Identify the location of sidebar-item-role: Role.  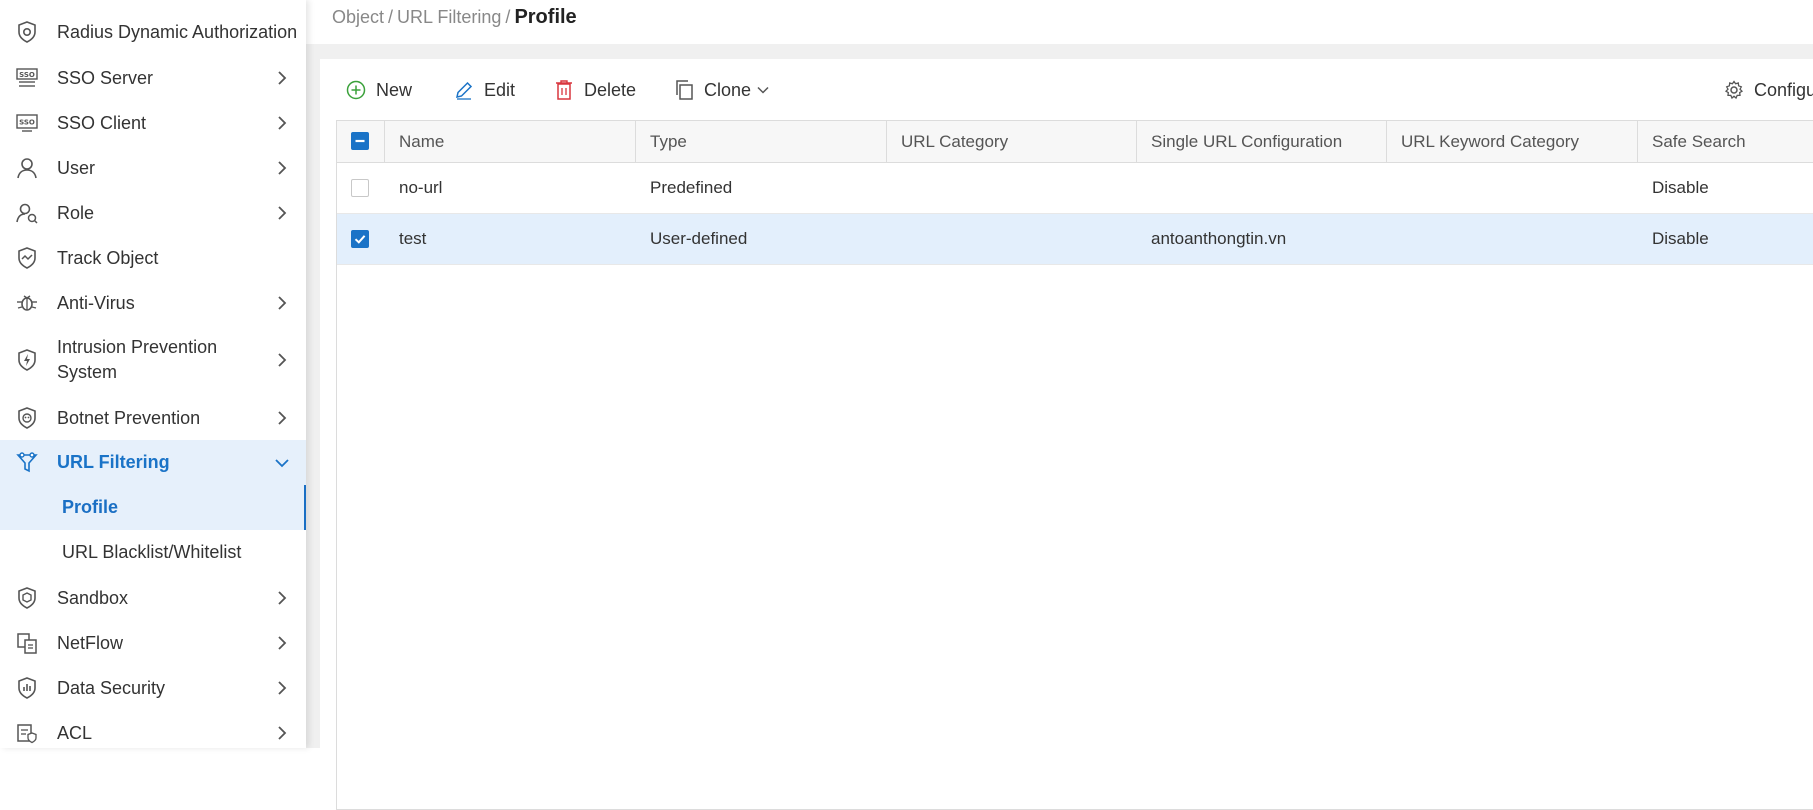
(153, 213).